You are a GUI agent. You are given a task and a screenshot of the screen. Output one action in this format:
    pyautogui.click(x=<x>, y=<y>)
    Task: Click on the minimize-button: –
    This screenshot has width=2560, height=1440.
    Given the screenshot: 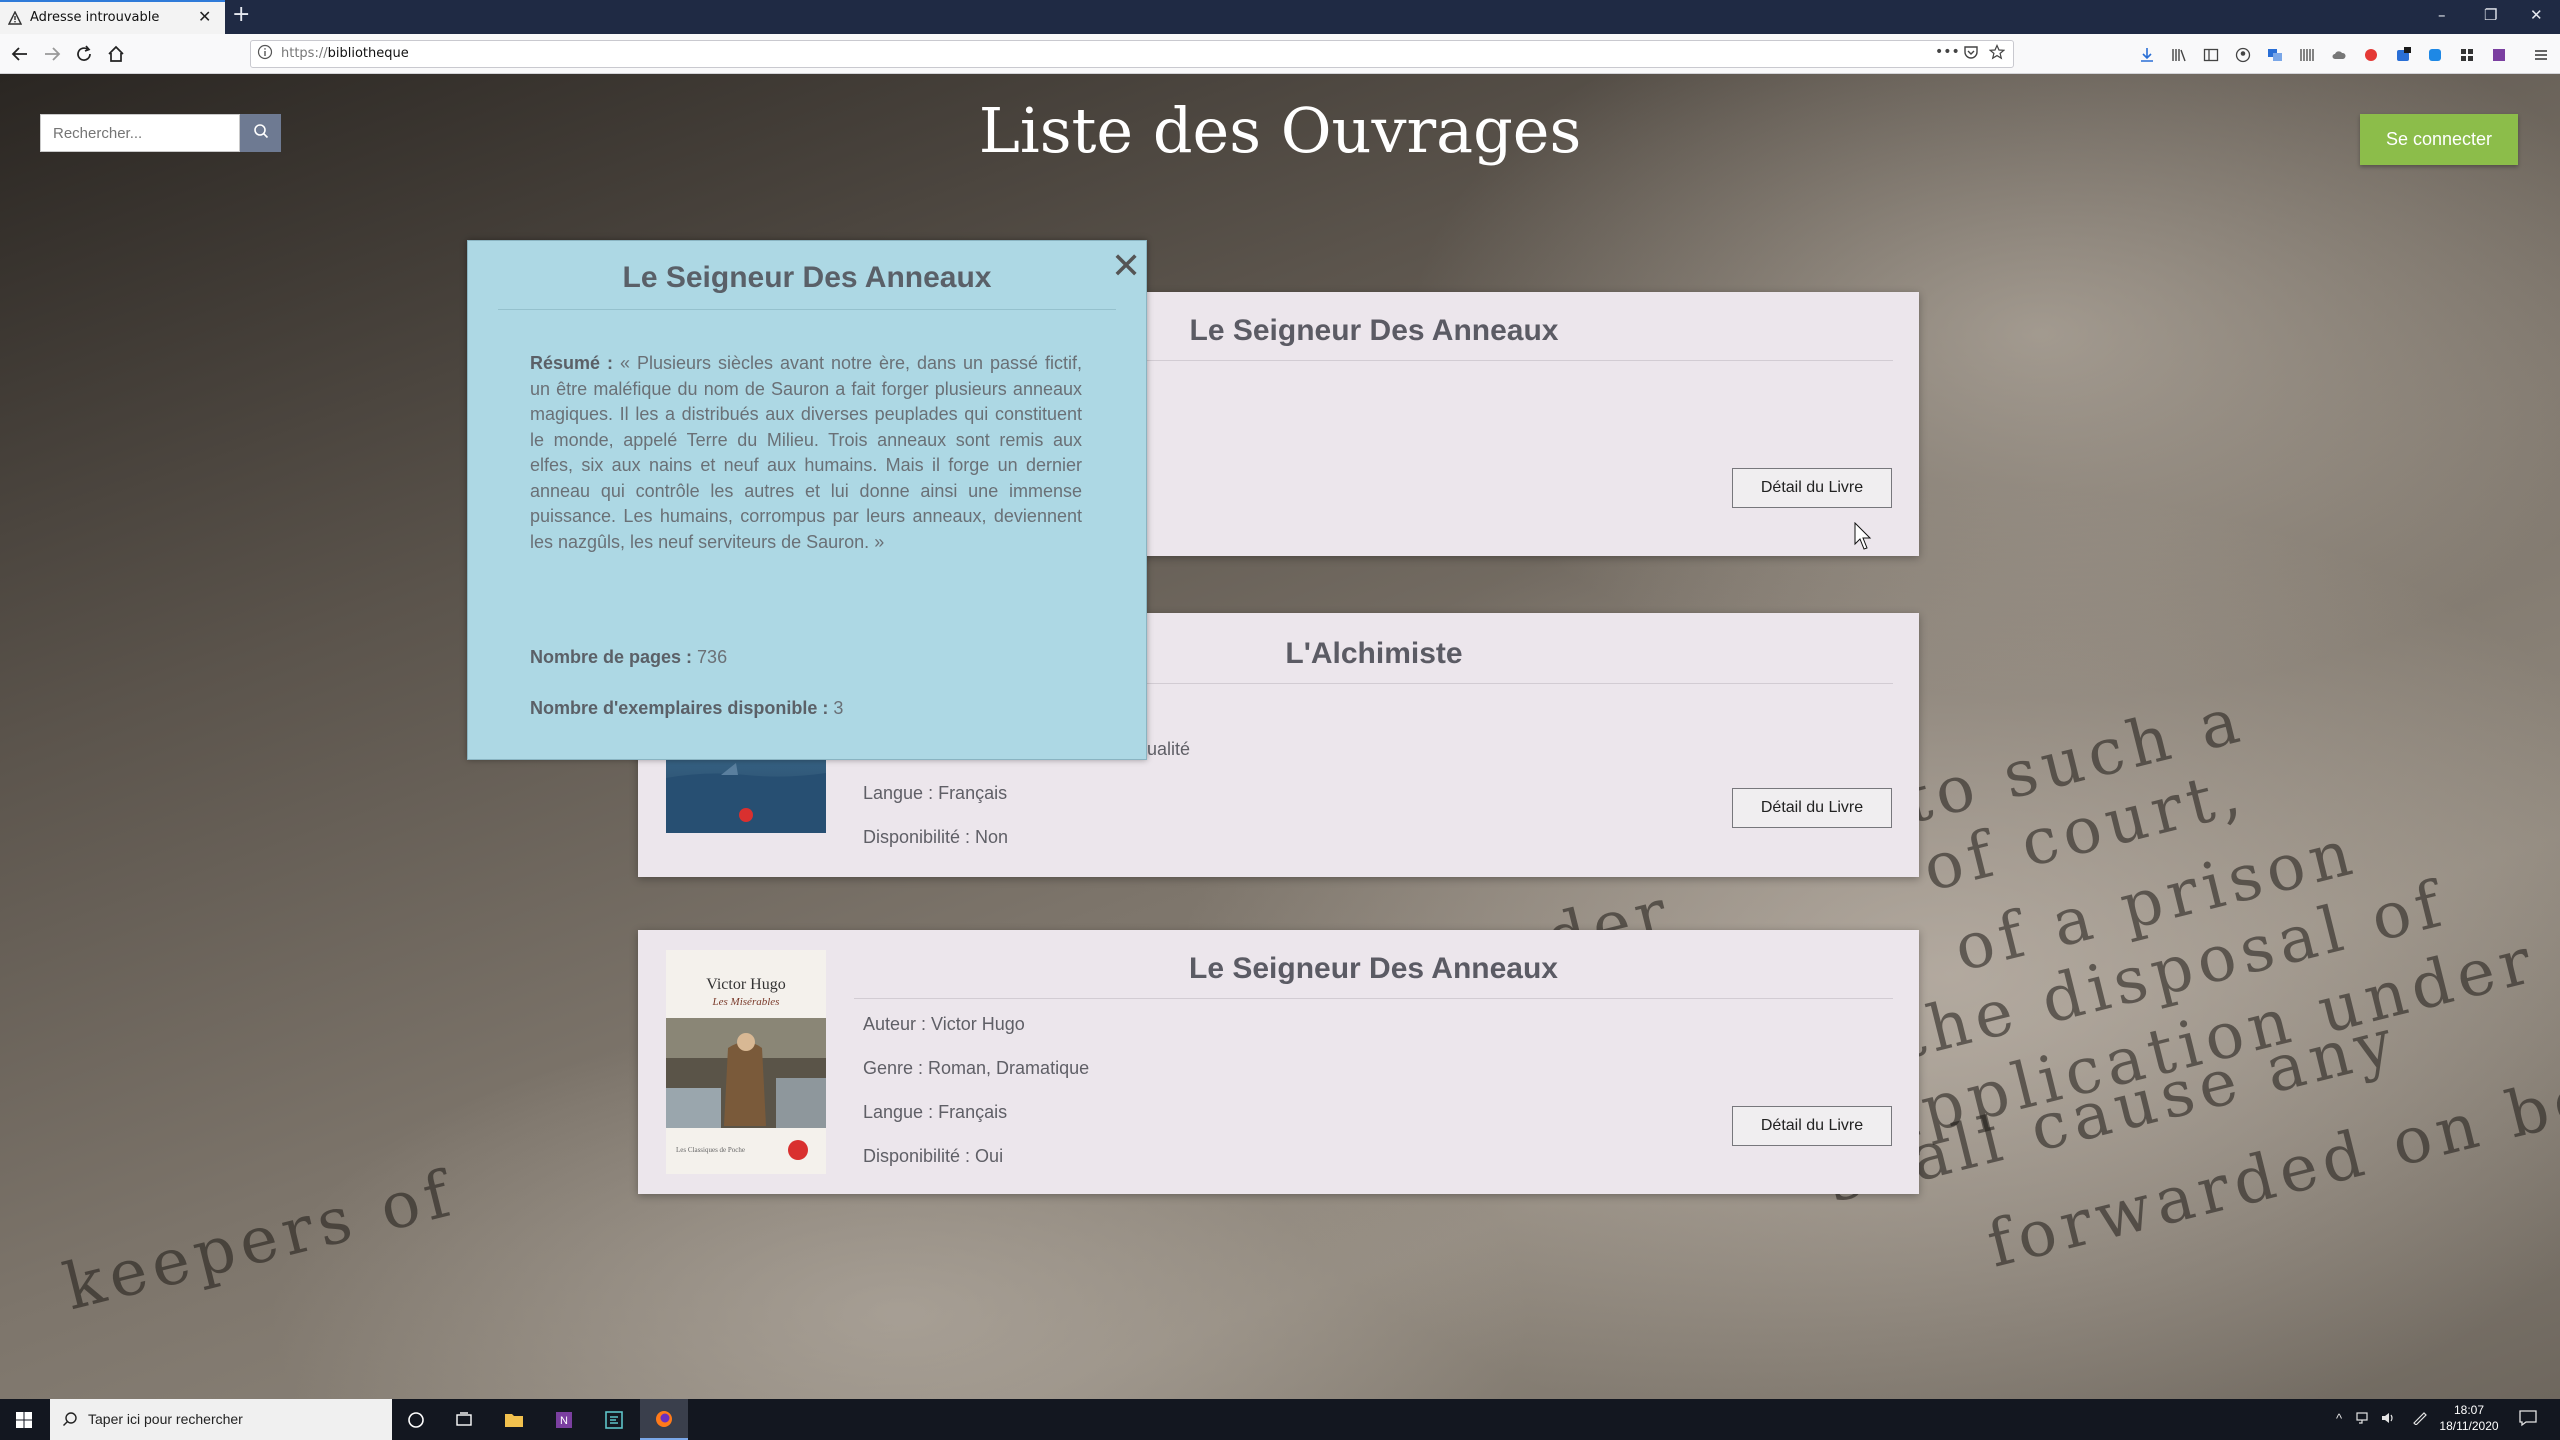 What is the action you would take?
    pyautogui.click(x=2442, y=15)
    